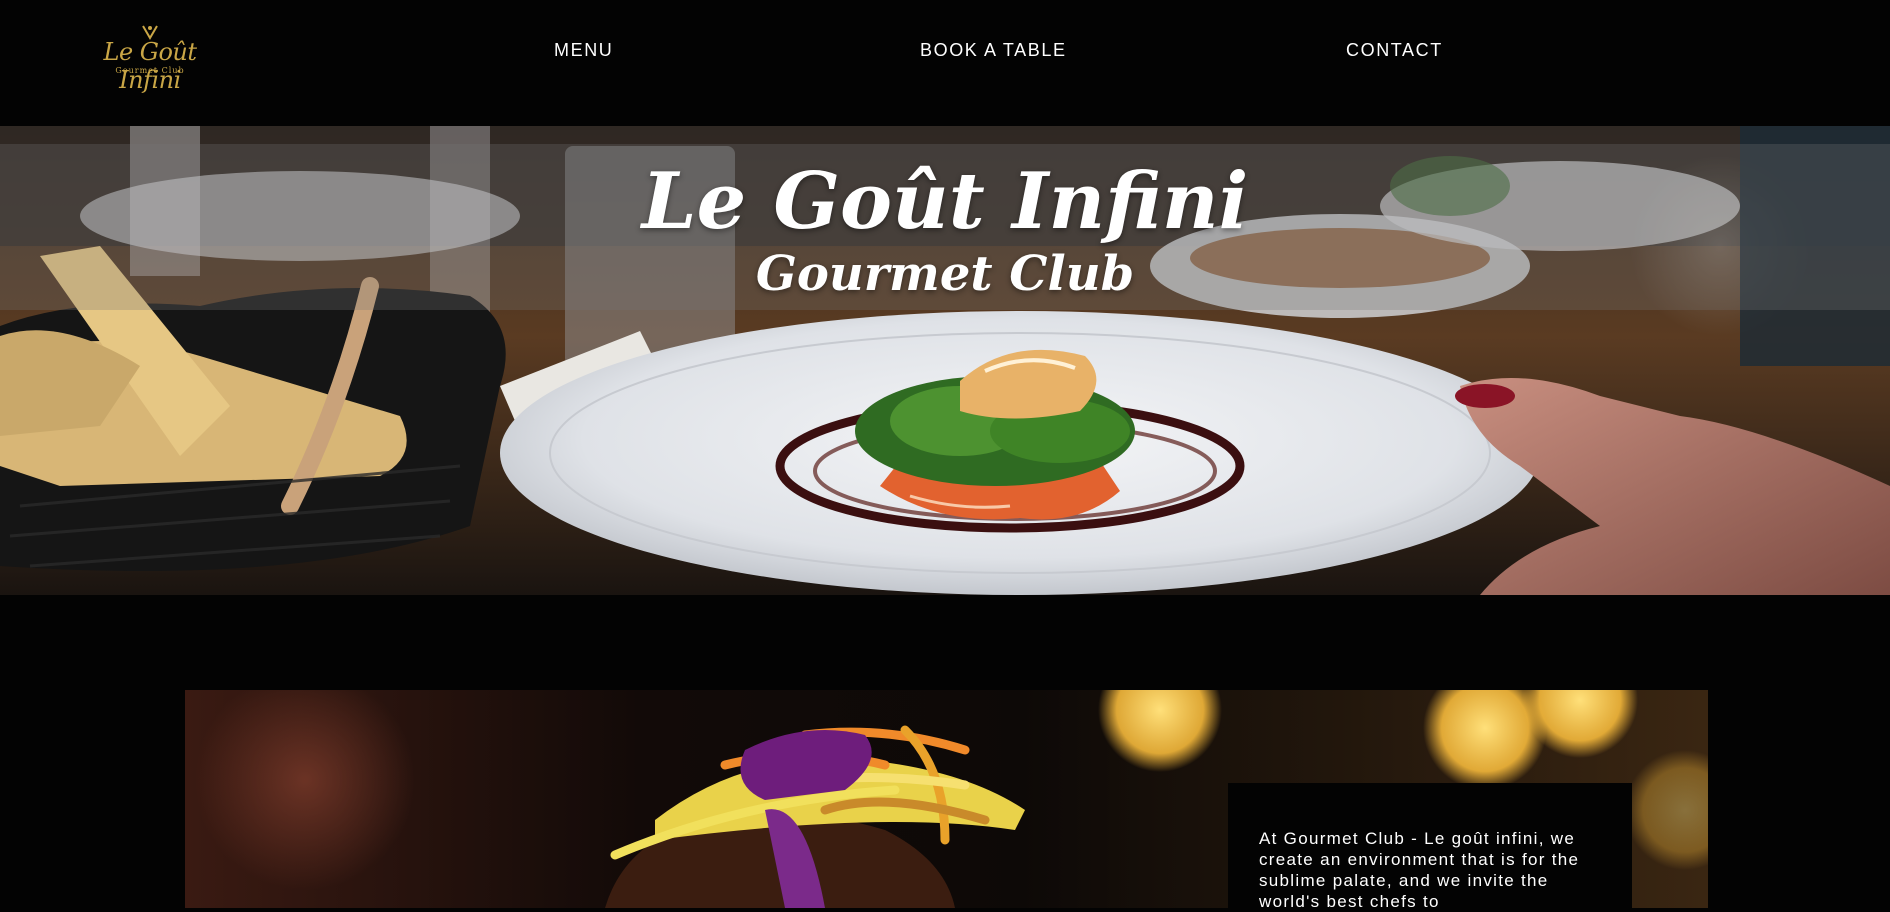 The image size is (1890, 912). Describe the element at coordinates (150, 58) in the screenshot. I see `logo: Le Goût Infini Gourmet Club` at that location.